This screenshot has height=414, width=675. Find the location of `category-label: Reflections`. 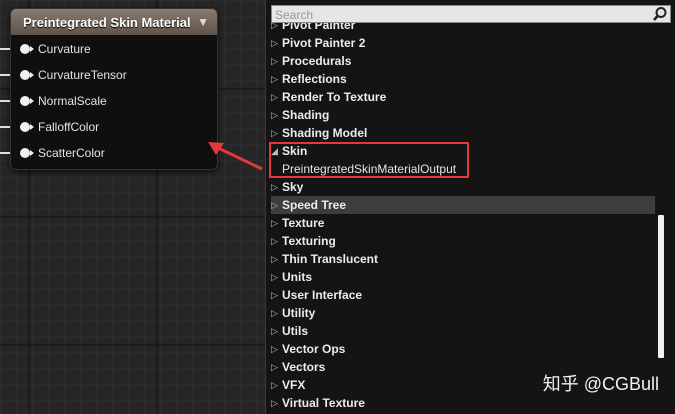

category-label: Reflections is located at coordinates (314, 79).